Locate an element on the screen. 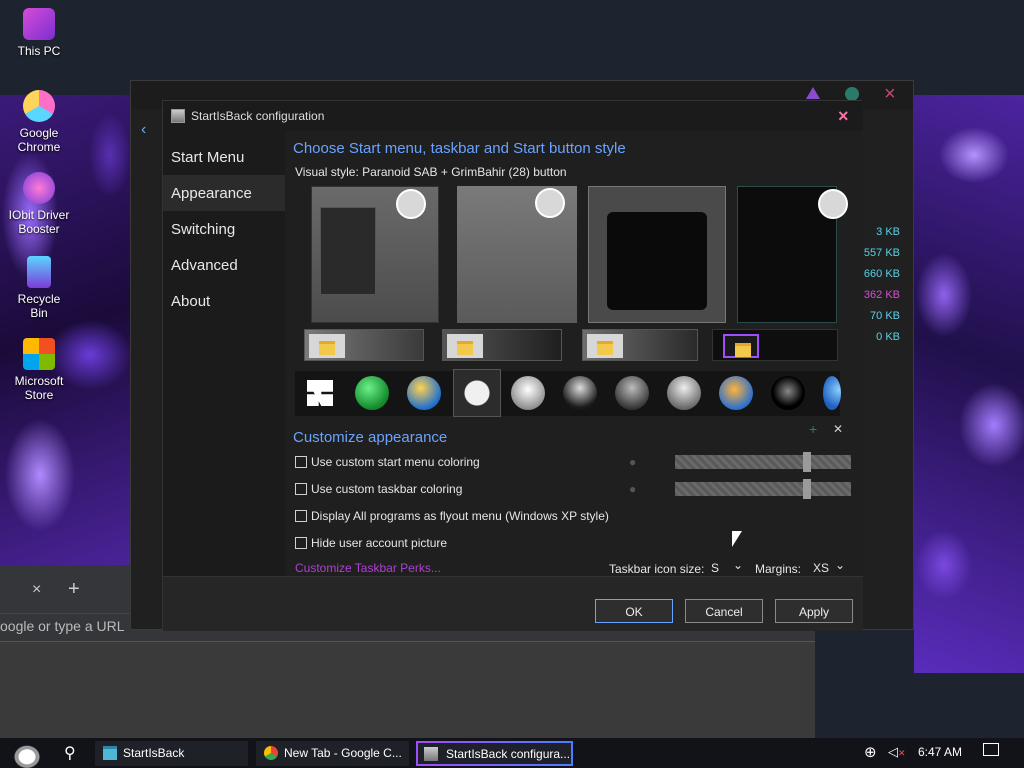  windows-logo-icon is located at coordinates (320, 393).